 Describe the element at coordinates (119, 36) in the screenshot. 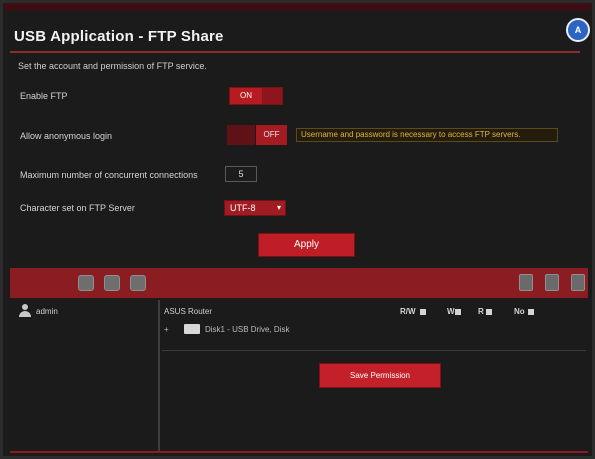

I see `page-title: USB Application - FTP Share` at that location.